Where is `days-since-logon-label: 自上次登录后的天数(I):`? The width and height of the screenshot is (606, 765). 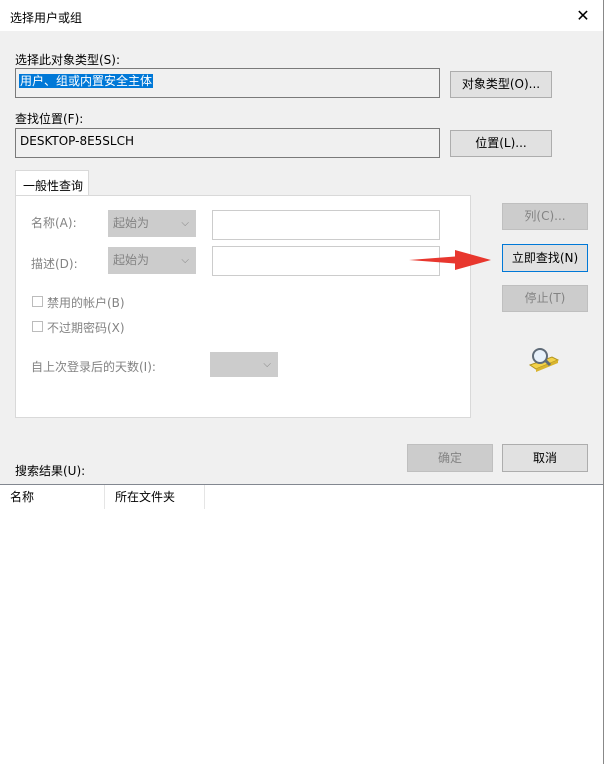
days-since-logon-label: 自上次登录后的天数(I): is located at coordinates (93, 367).